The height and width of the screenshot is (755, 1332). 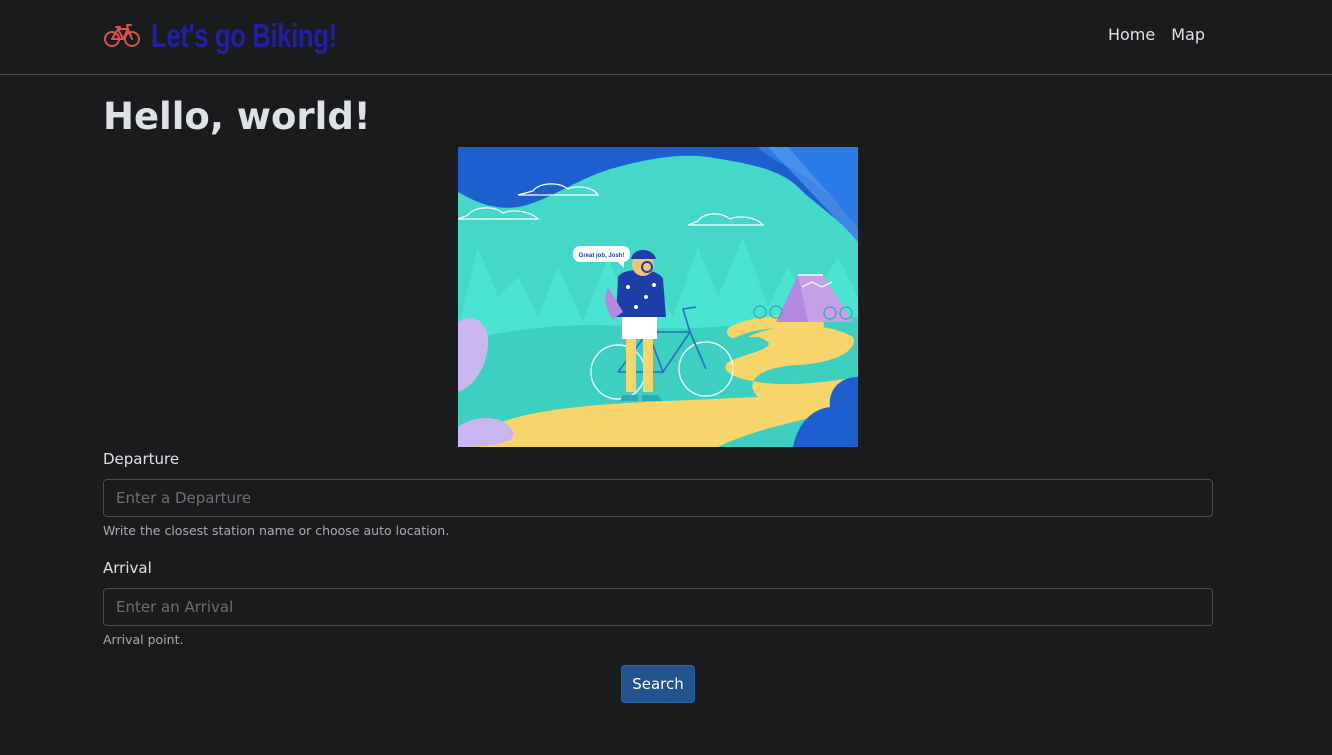 What do you see at coordinates (658, 498) in the screenshot?
I see `departure-input` at bounding box center [658, 498].